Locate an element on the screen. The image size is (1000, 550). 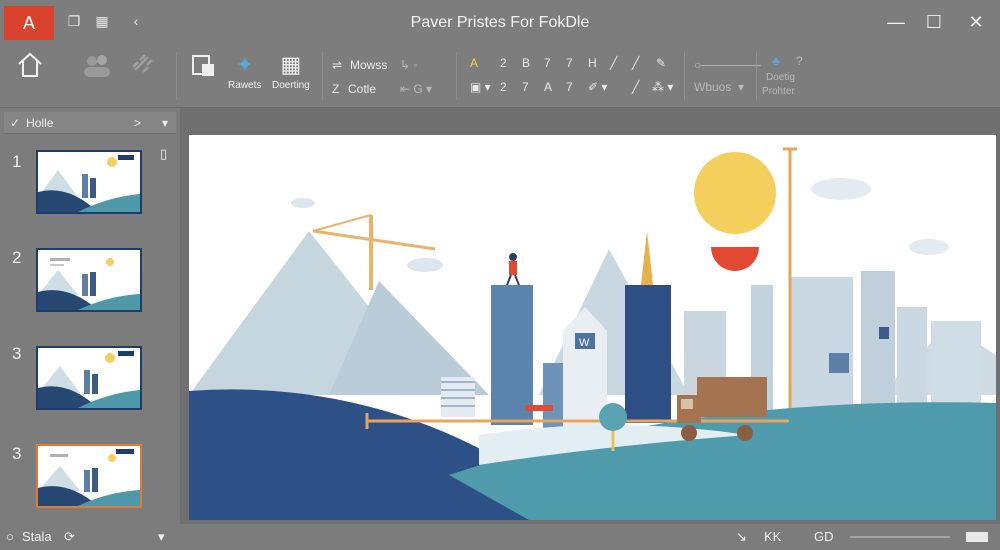
font-row2-item-2: 7 is located at coordinates (525, 87).